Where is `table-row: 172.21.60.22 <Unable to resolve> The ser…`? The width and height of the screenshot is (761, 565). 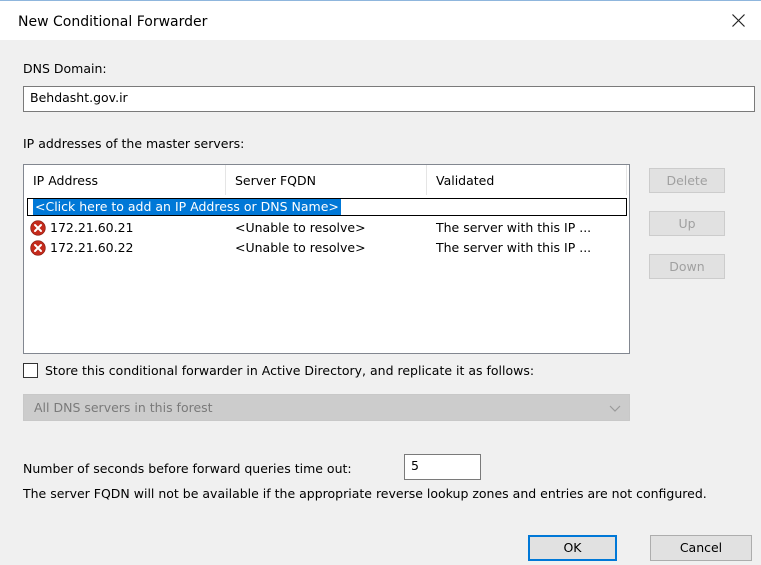 table-row: 172.21.60.22 <Unable to resolve> The ser… is located at coordinates (326, 248).